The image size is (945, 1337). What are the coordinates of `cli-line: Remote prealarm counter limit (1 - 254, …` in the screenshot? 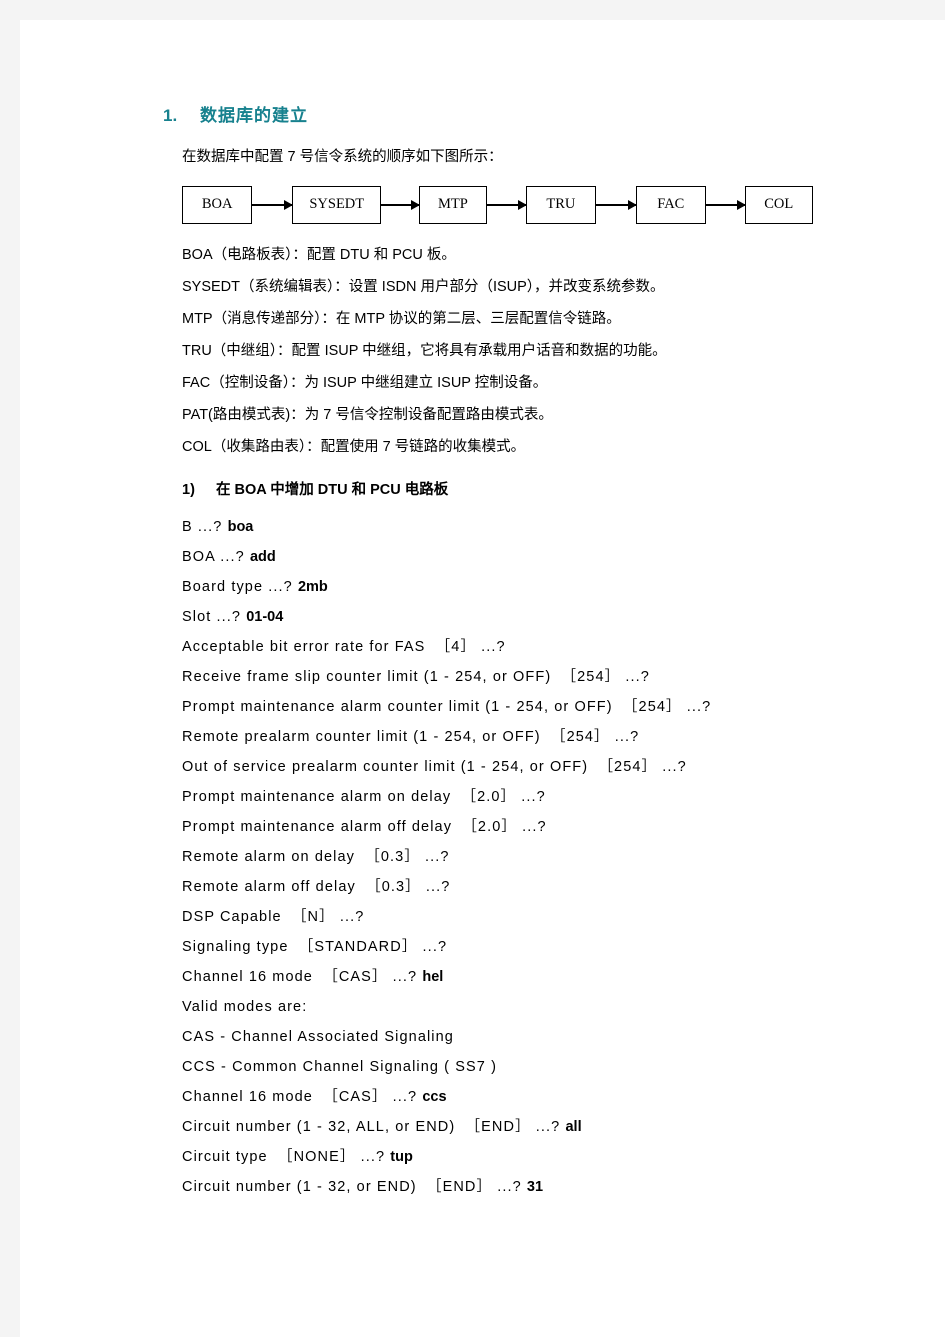 It's located at (497, 737).